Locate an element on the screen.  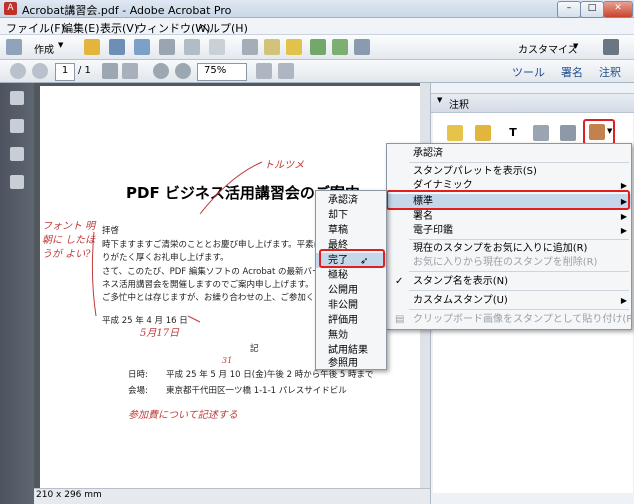
stamp-approved: 承認済 is located at coordinates (351, 200).